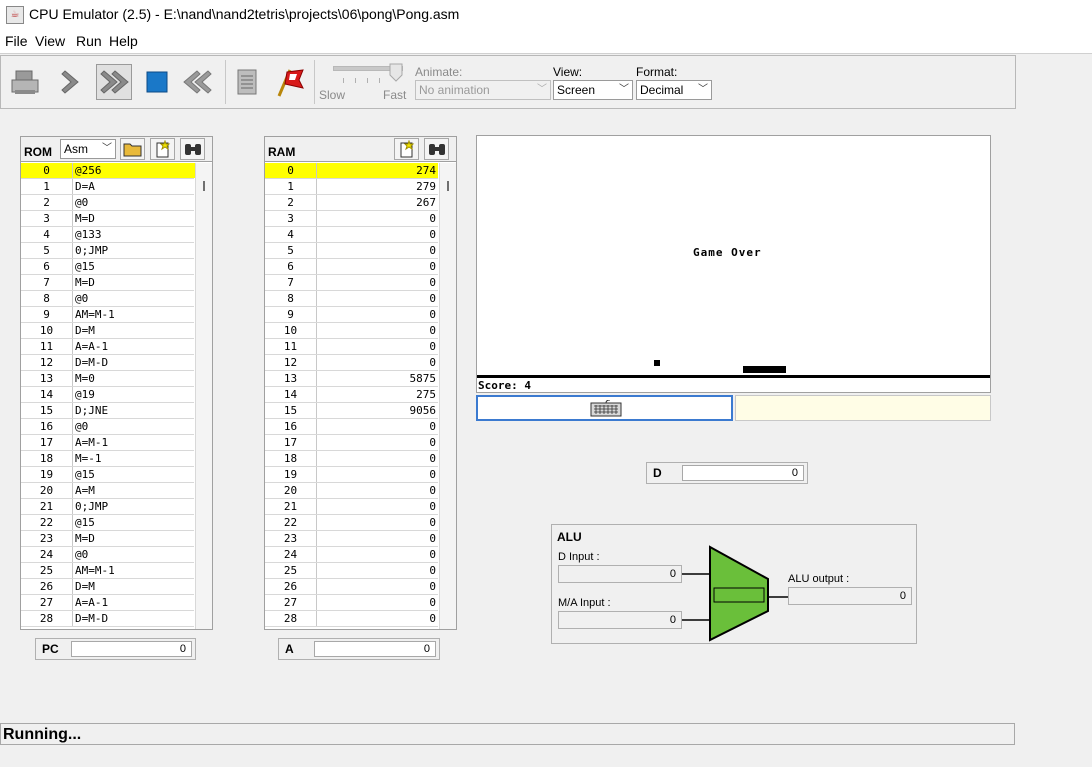 The image size is (1092, 767). I want to click on ram-row: 28 0, so click(351, 619).